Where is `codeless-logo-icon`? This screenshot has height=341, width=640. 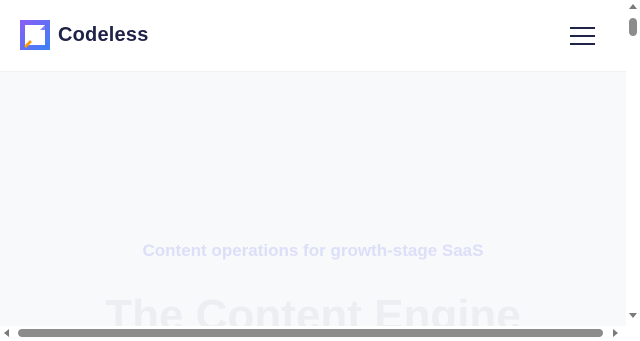
codeless-logo-icon is located at coordinates (35, 35).